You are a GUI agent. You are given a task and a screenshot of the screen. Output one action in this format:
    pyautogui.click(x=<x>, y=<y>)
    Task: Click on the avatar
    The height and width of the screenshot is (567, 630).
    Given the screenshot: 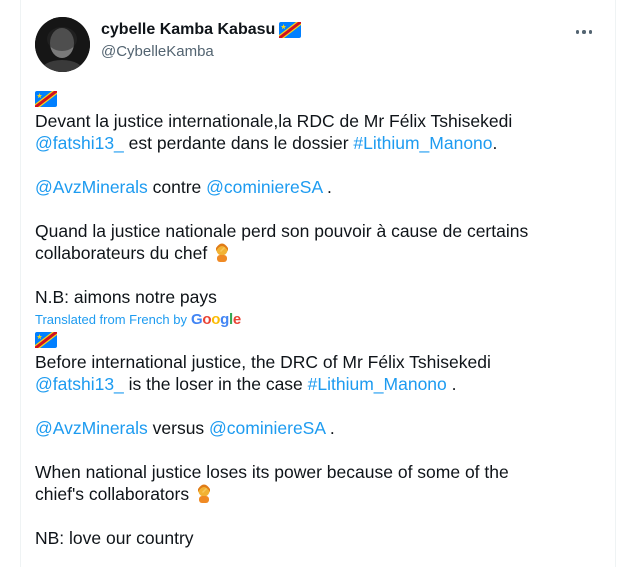 What is the action you would take?
    pyautogui.click(x=62, y=44)
    